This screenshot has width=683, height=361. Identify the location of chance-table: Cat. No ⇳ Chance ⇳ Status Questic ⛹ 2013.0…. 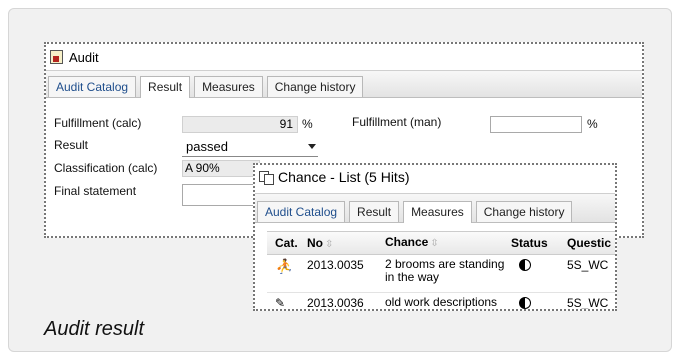
(441, 270).